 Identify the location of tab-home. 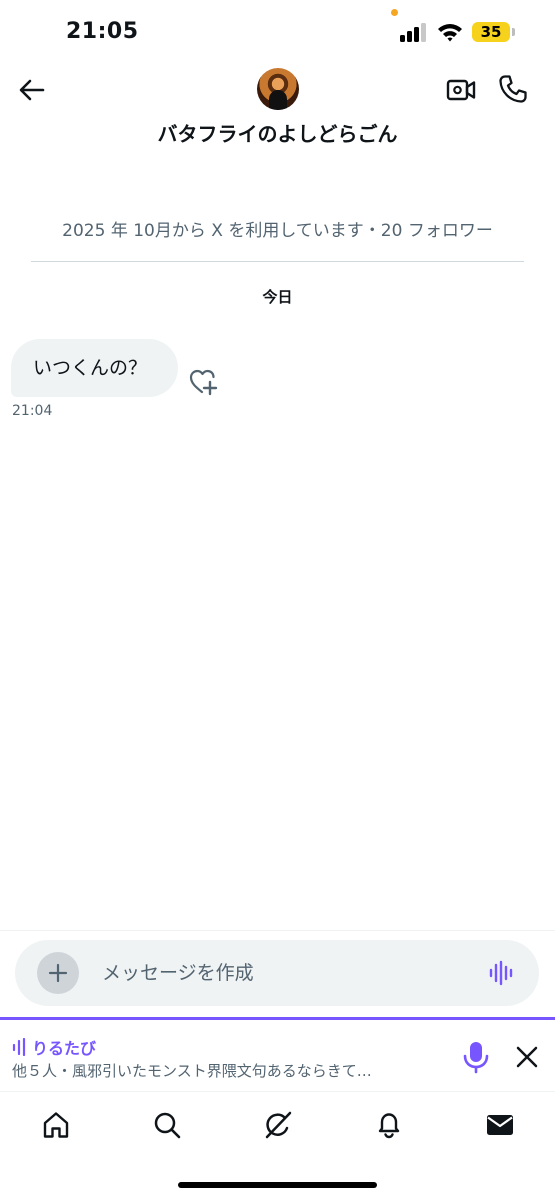
(56, 1125).